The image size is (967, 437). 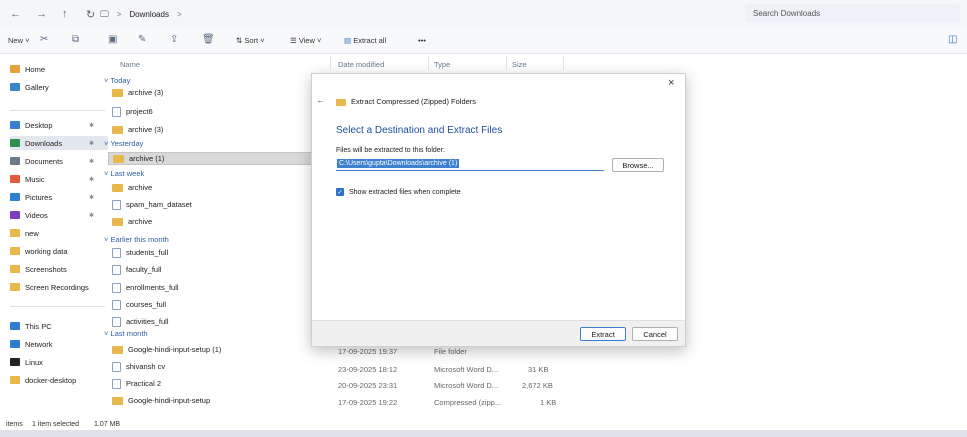 I want to click on column-date-modified: Date modified, so click(x=361, y=64).